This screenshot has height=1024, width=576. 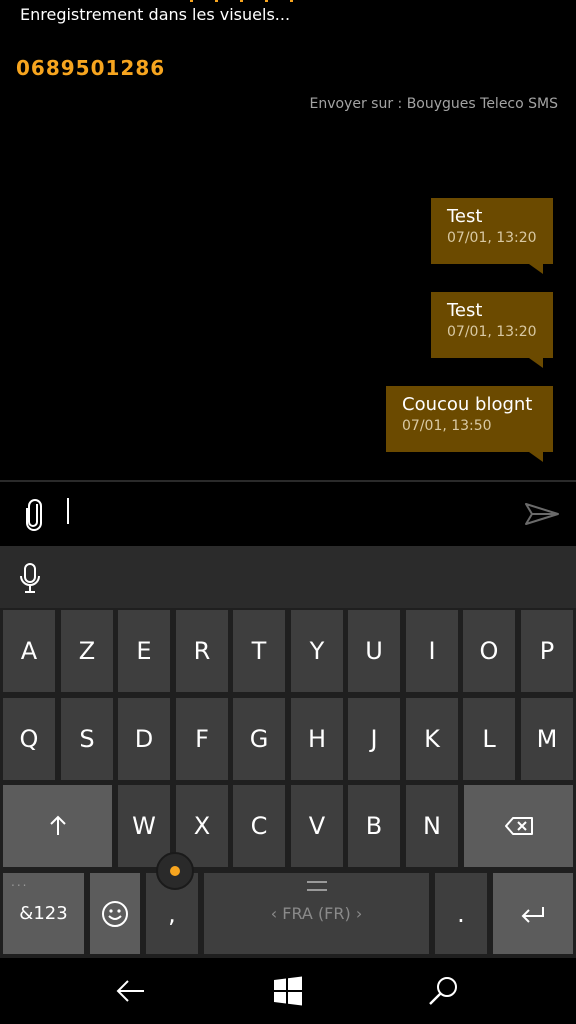 I want to click on windows-icon, so click(x=288, y=991).